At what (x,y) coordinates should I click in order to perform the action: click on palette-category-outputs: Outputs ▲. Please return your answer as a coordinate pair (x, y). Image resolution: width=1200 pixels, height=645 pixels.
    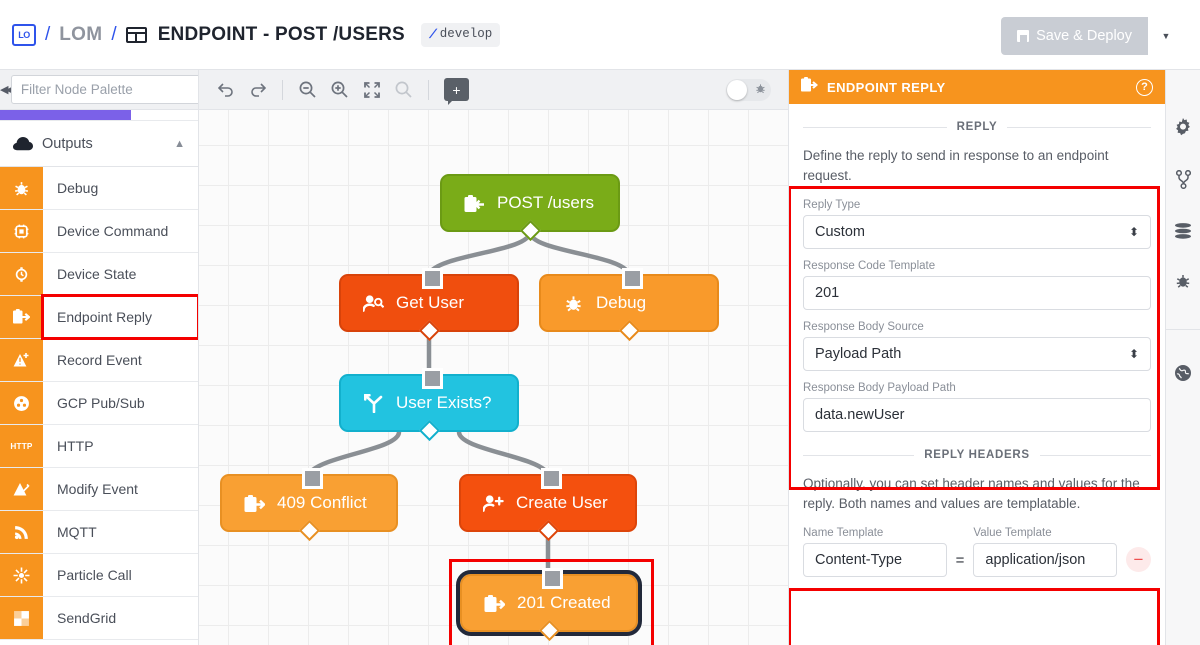
    Looking at the image, I should click on (99, 143).